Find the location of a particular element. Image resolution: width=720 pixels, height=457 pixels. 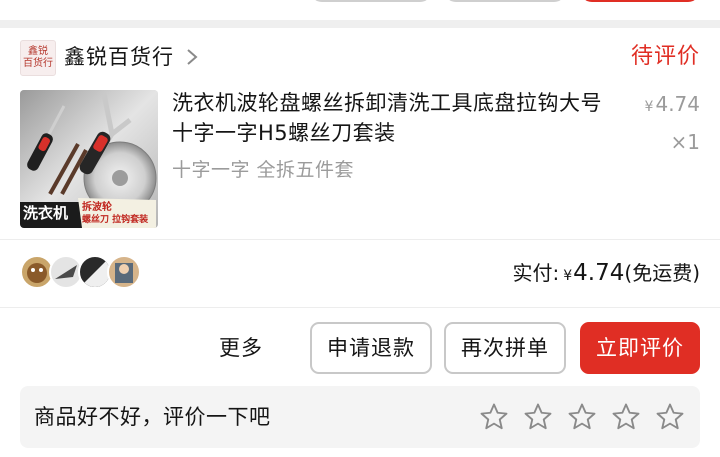

product-image: 洗衣机 拆波轮 螺丝刀 拉钩套装 is located at coordinates (89, 159).